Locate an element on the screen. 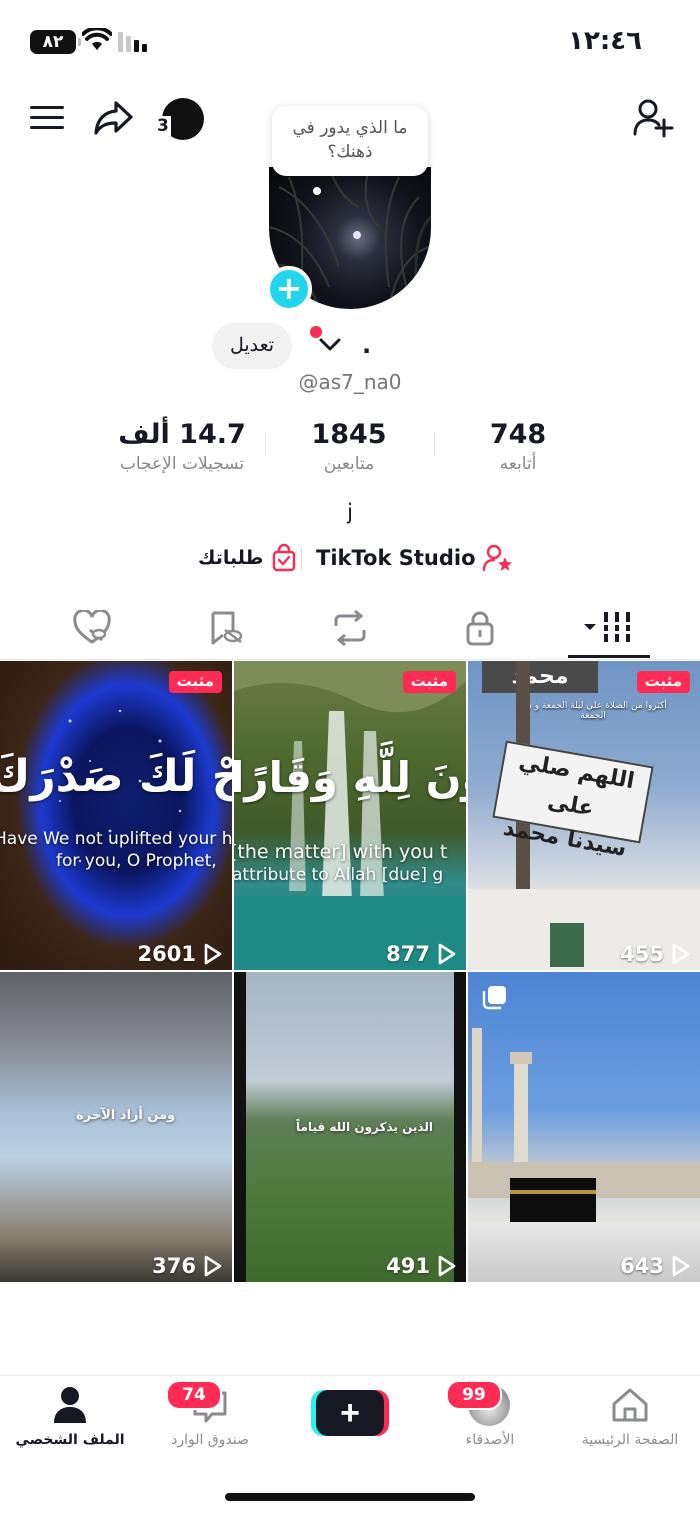  repost-icon is located at coordinates (350, 628).